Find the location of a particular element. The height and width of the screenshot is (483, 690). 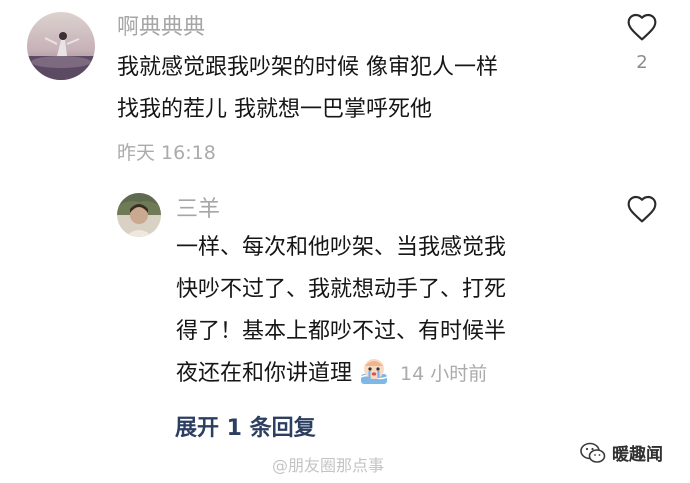

like-count: 2 is located at coordinates (642, 62).